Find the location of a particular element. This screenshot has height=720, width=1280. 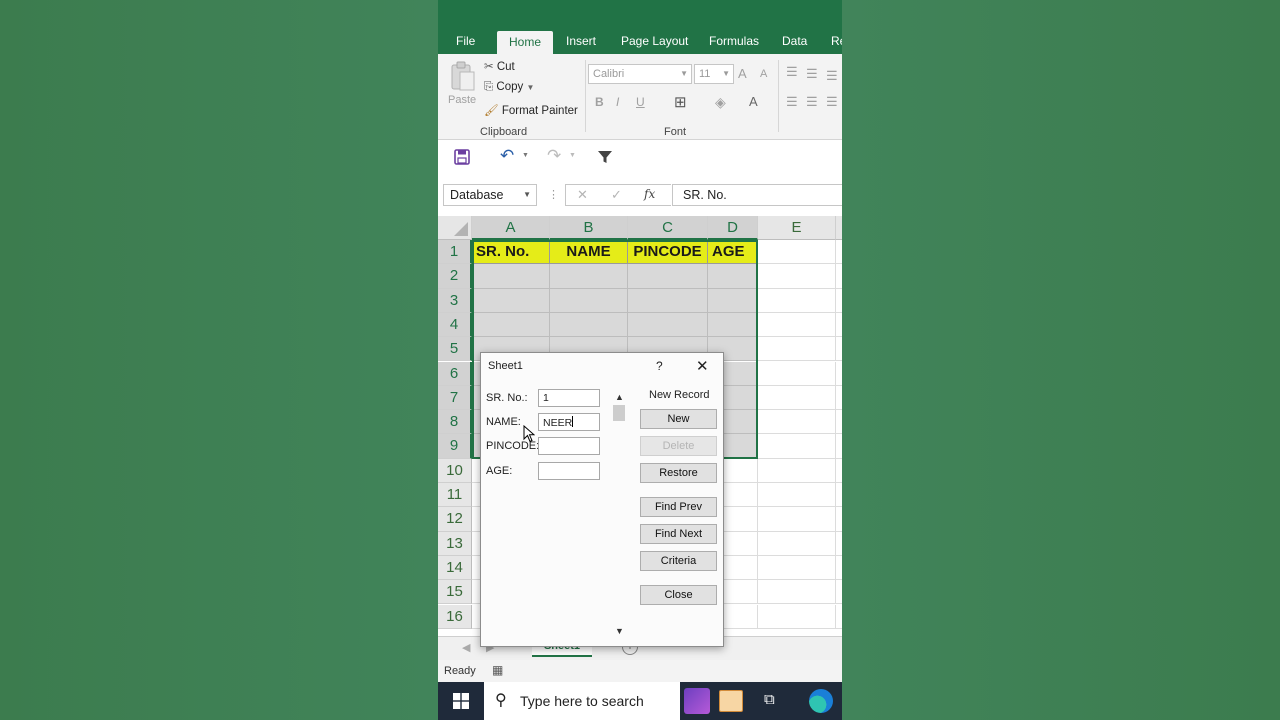

cell-e12 is located at coordinates (797, 519).